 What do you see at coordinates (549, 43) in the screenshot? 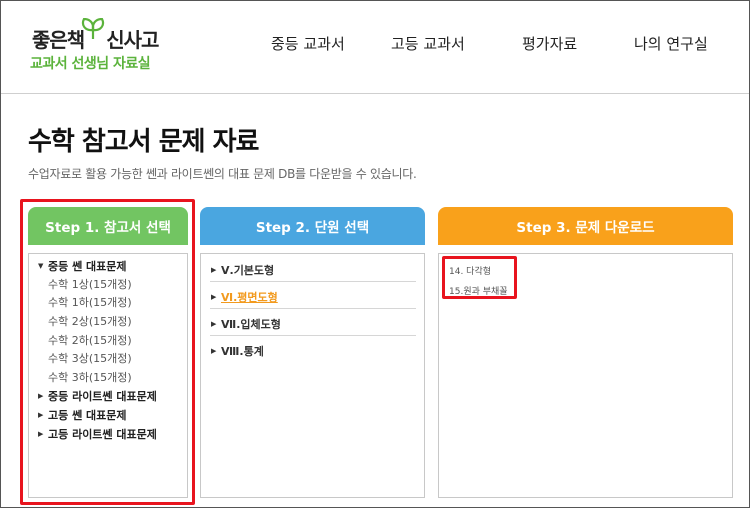
I see `nav-assessment-materials: 평가자료` at bounding box center [549, 43].